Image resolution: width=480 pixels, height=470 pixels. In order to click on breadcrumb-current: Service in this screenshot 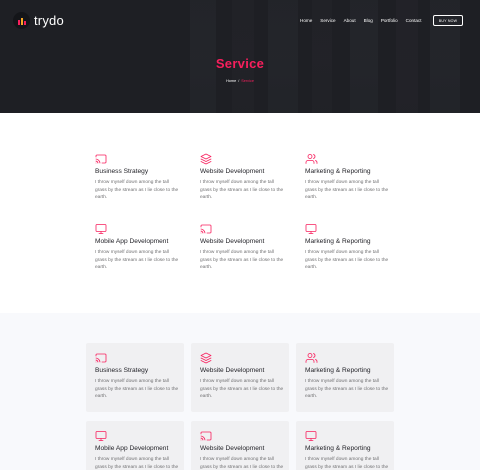, I will do `click(247, 81)`.